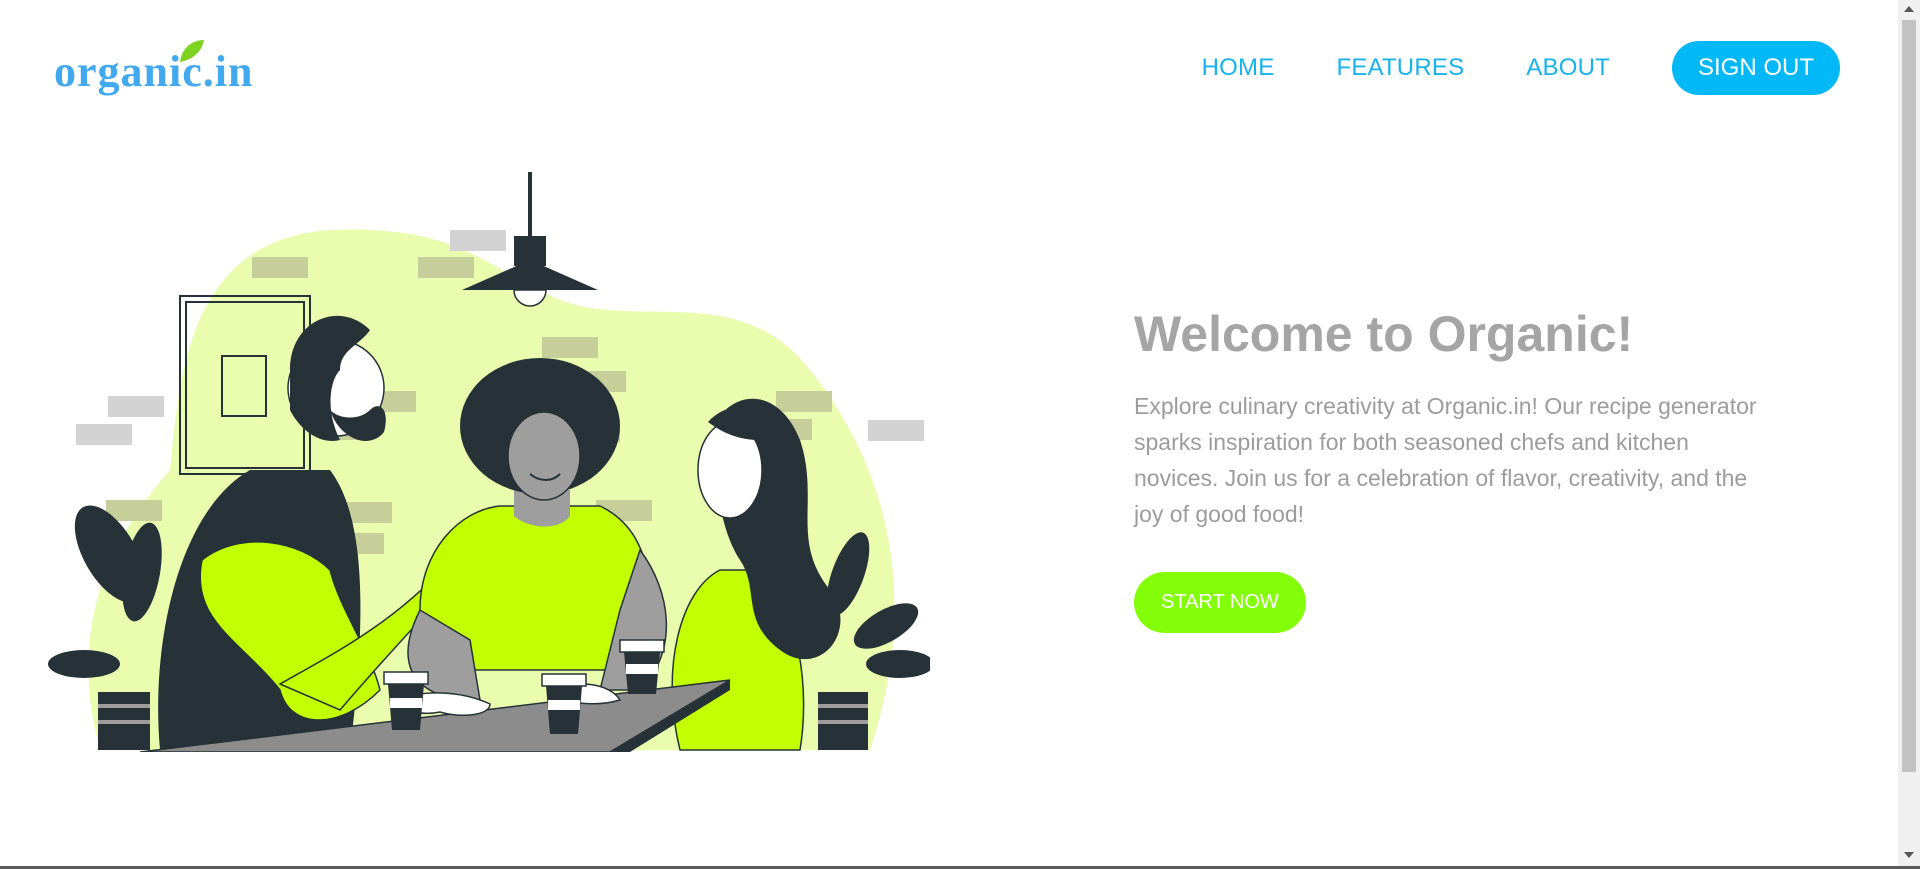  What do you see at coordinates (1521, 68) in the screenshot?
I see `main-nav: HOME FEATURES ABOUT SIGN OUT` at bounding box center [1521, 68].